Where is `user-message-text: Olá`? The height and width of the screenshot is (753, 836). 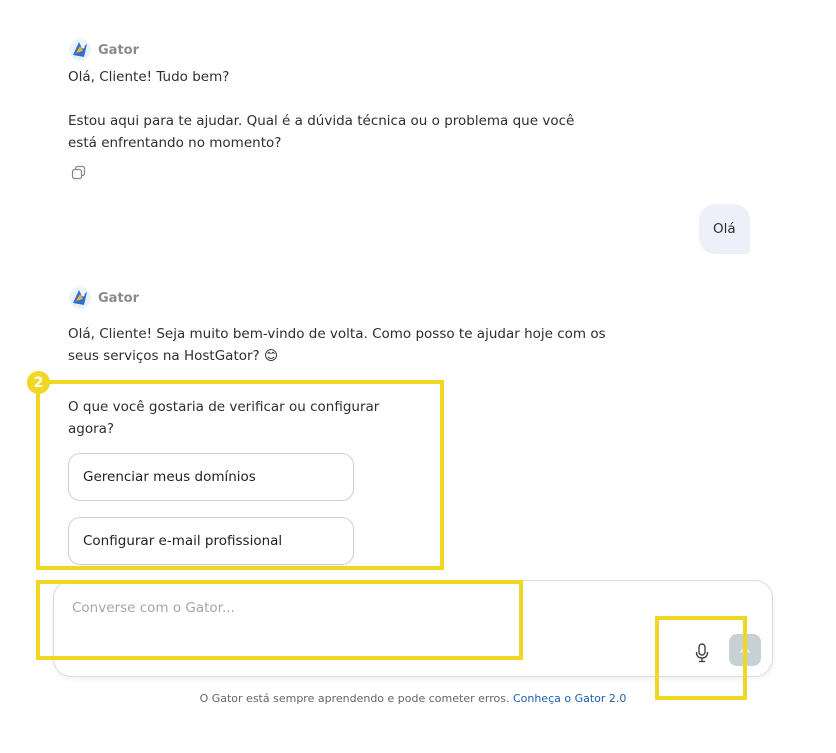
user-message-text: Olá is located at coordinates (724, 229).